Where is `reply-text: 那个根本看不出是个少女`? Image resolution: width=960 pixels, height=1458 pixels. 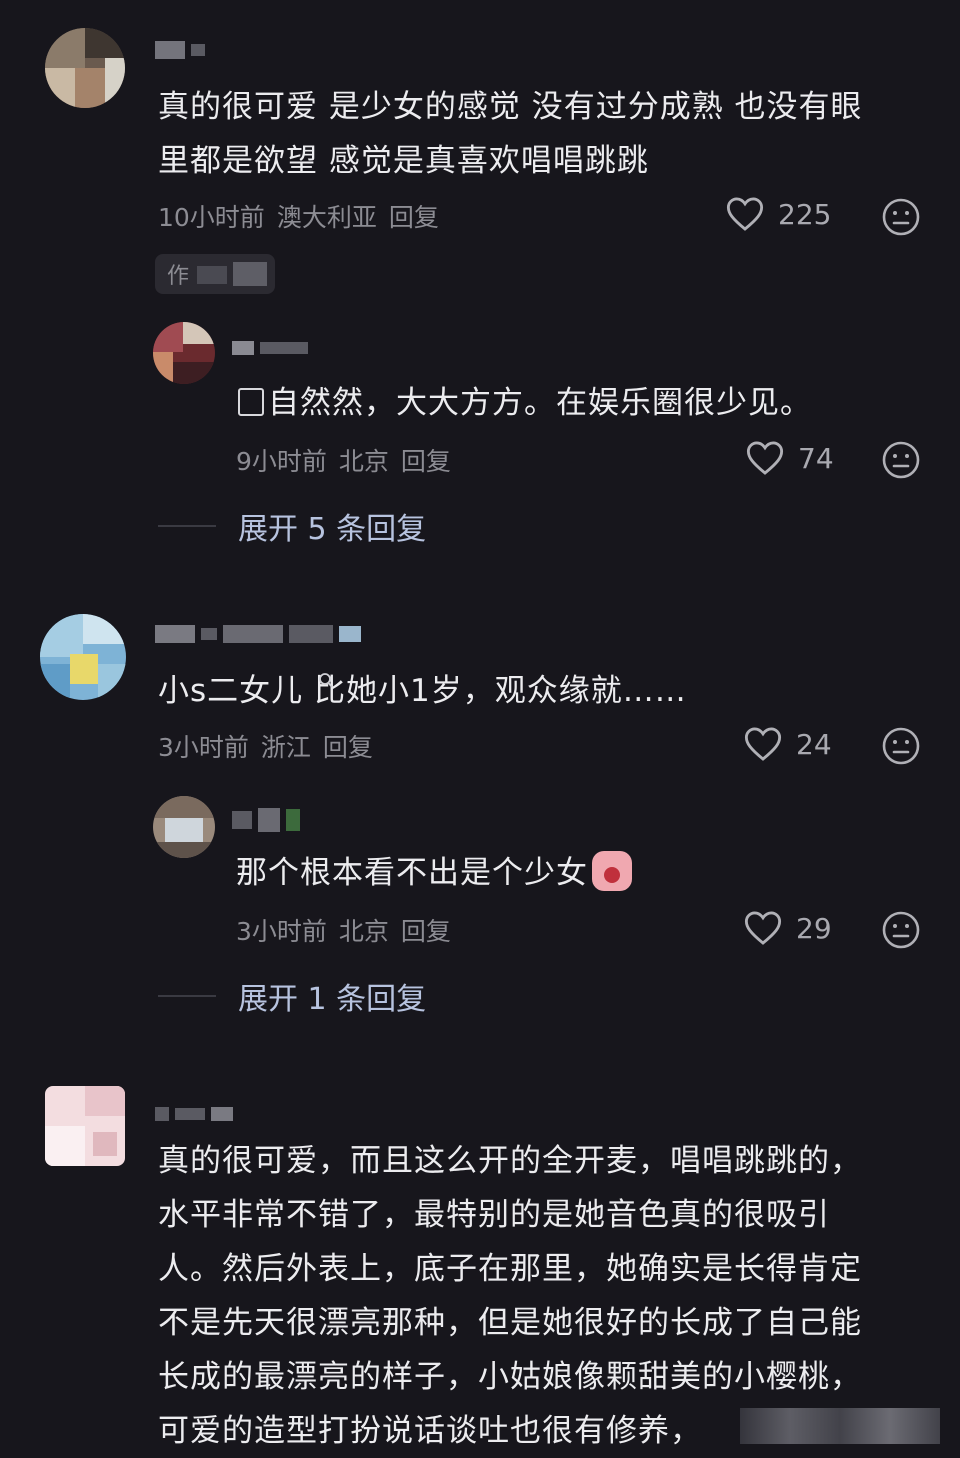
reply-text: 那个根本看不出是个少女 is located at coordinates (434, 873).